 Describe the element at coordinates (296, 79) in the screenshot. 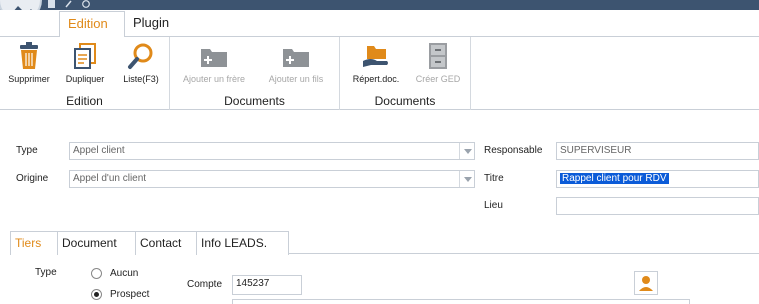

I see `add-child-label: Ajouter un fils` at that location.